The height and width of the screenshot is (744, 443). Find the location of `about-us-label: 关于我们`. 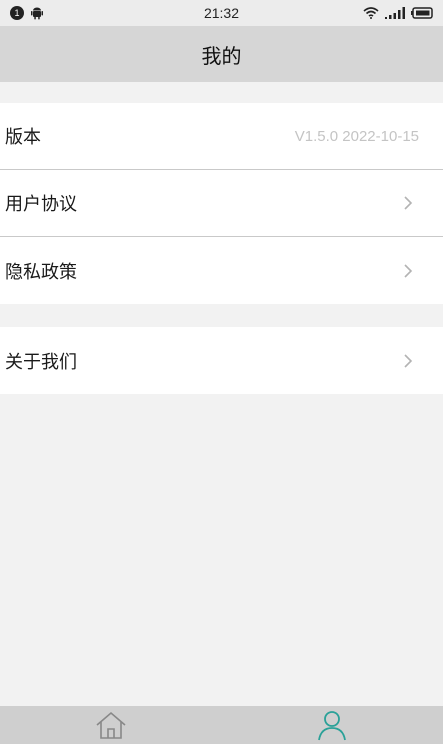

about-us-label: 关于我们 is located at coordinates (41, 362).